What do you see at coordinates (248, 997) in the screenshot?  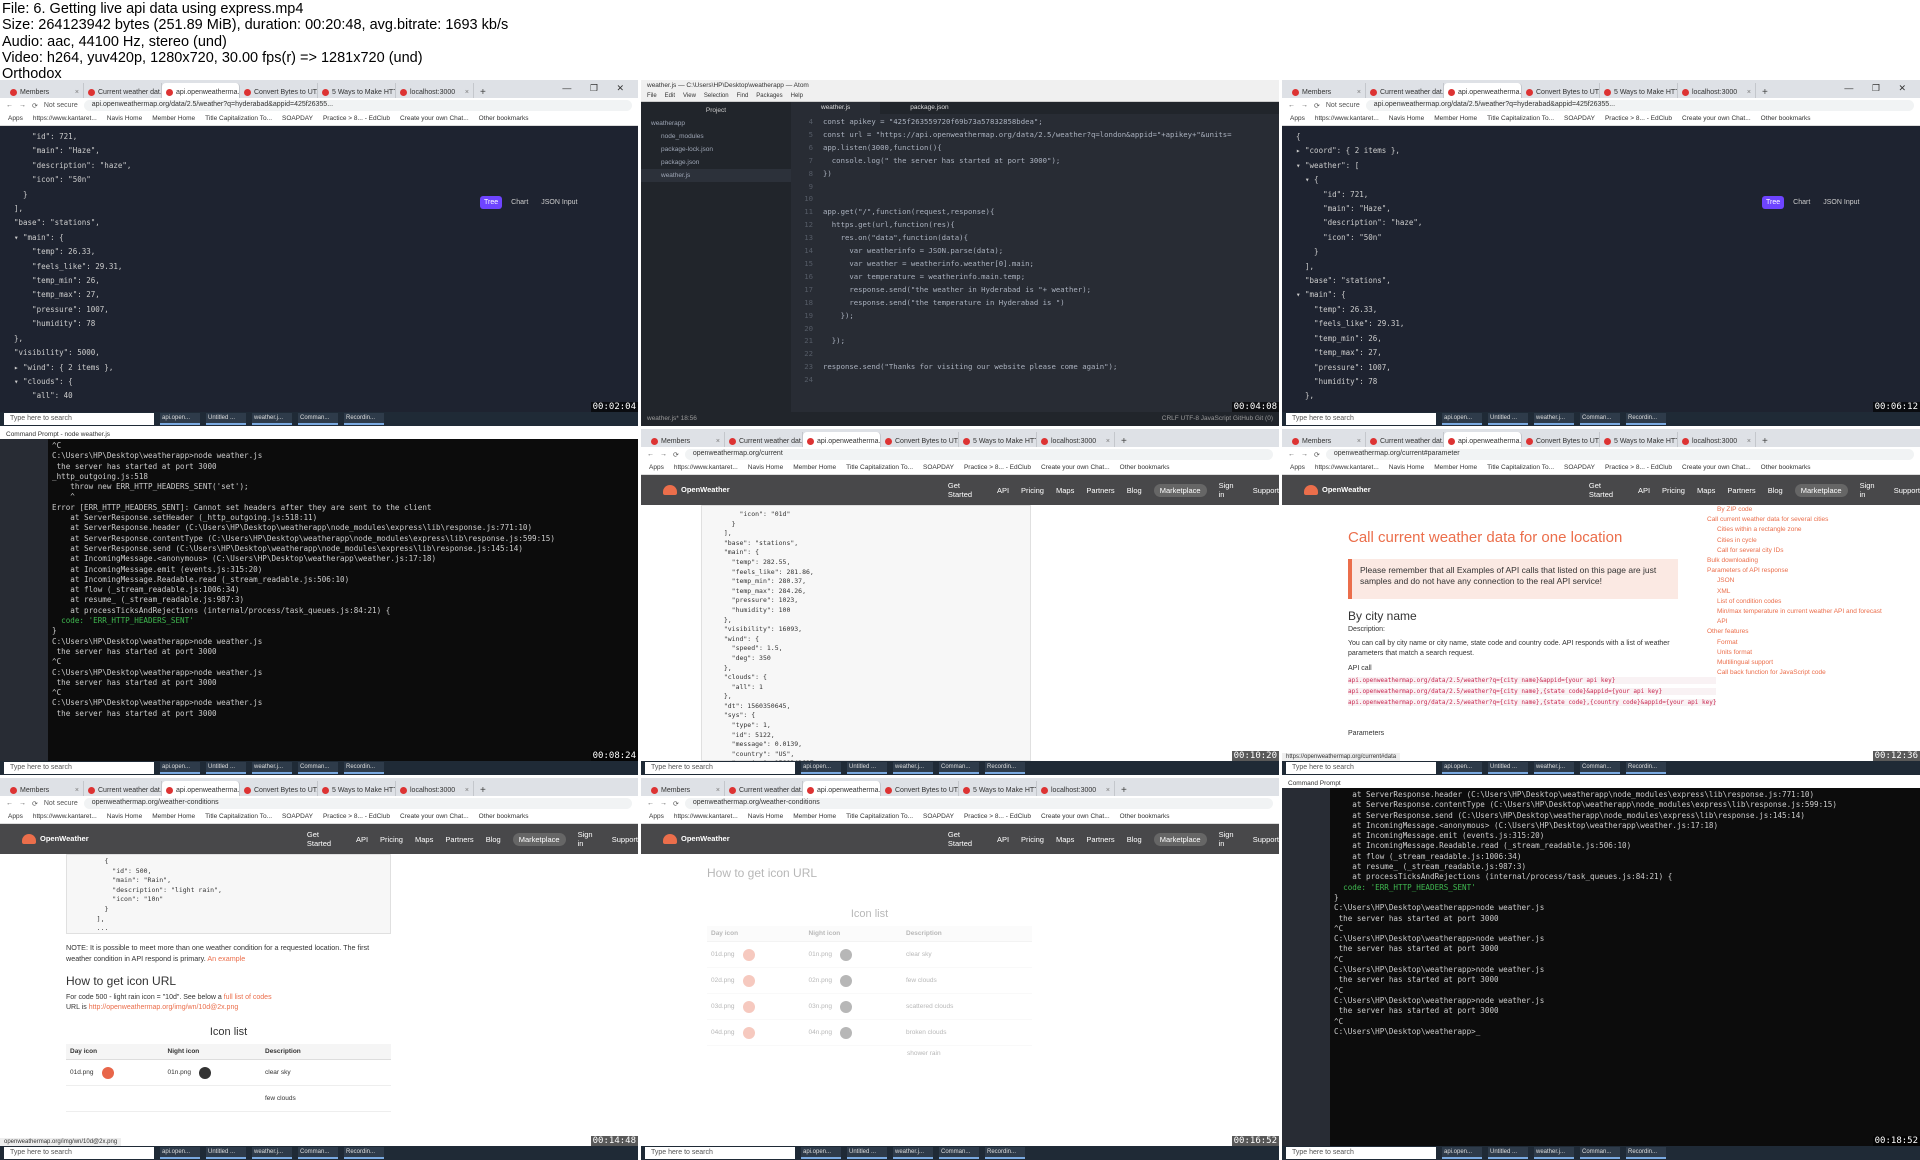 I see `codes-link: full list of codes` at bounding box center [248, 997].